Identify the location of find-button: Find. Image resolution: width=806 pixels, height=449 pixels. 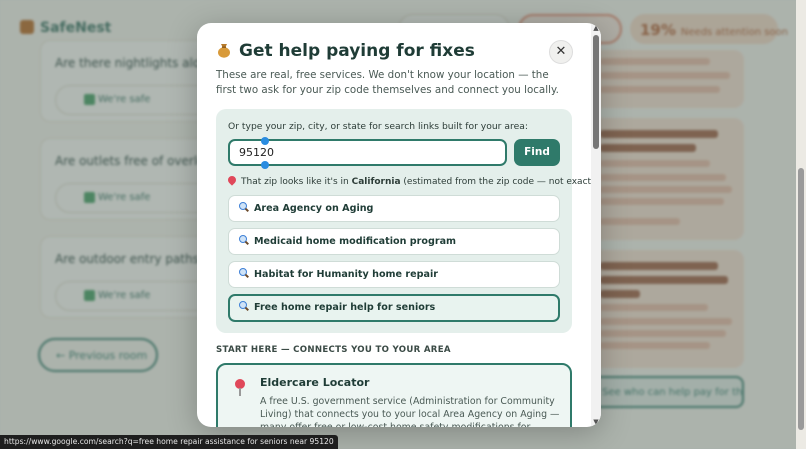
(537, 152).